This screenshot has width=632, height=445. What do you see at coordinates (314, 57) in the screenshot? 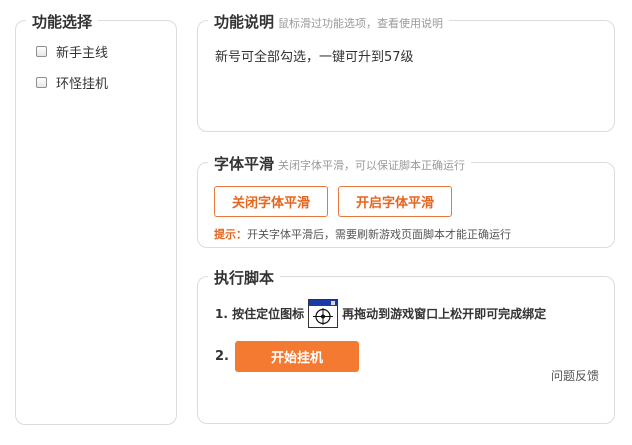
I see `function-description-text: 新号可全部勾选，一键可升到57级` at bounding box center [314, 57].